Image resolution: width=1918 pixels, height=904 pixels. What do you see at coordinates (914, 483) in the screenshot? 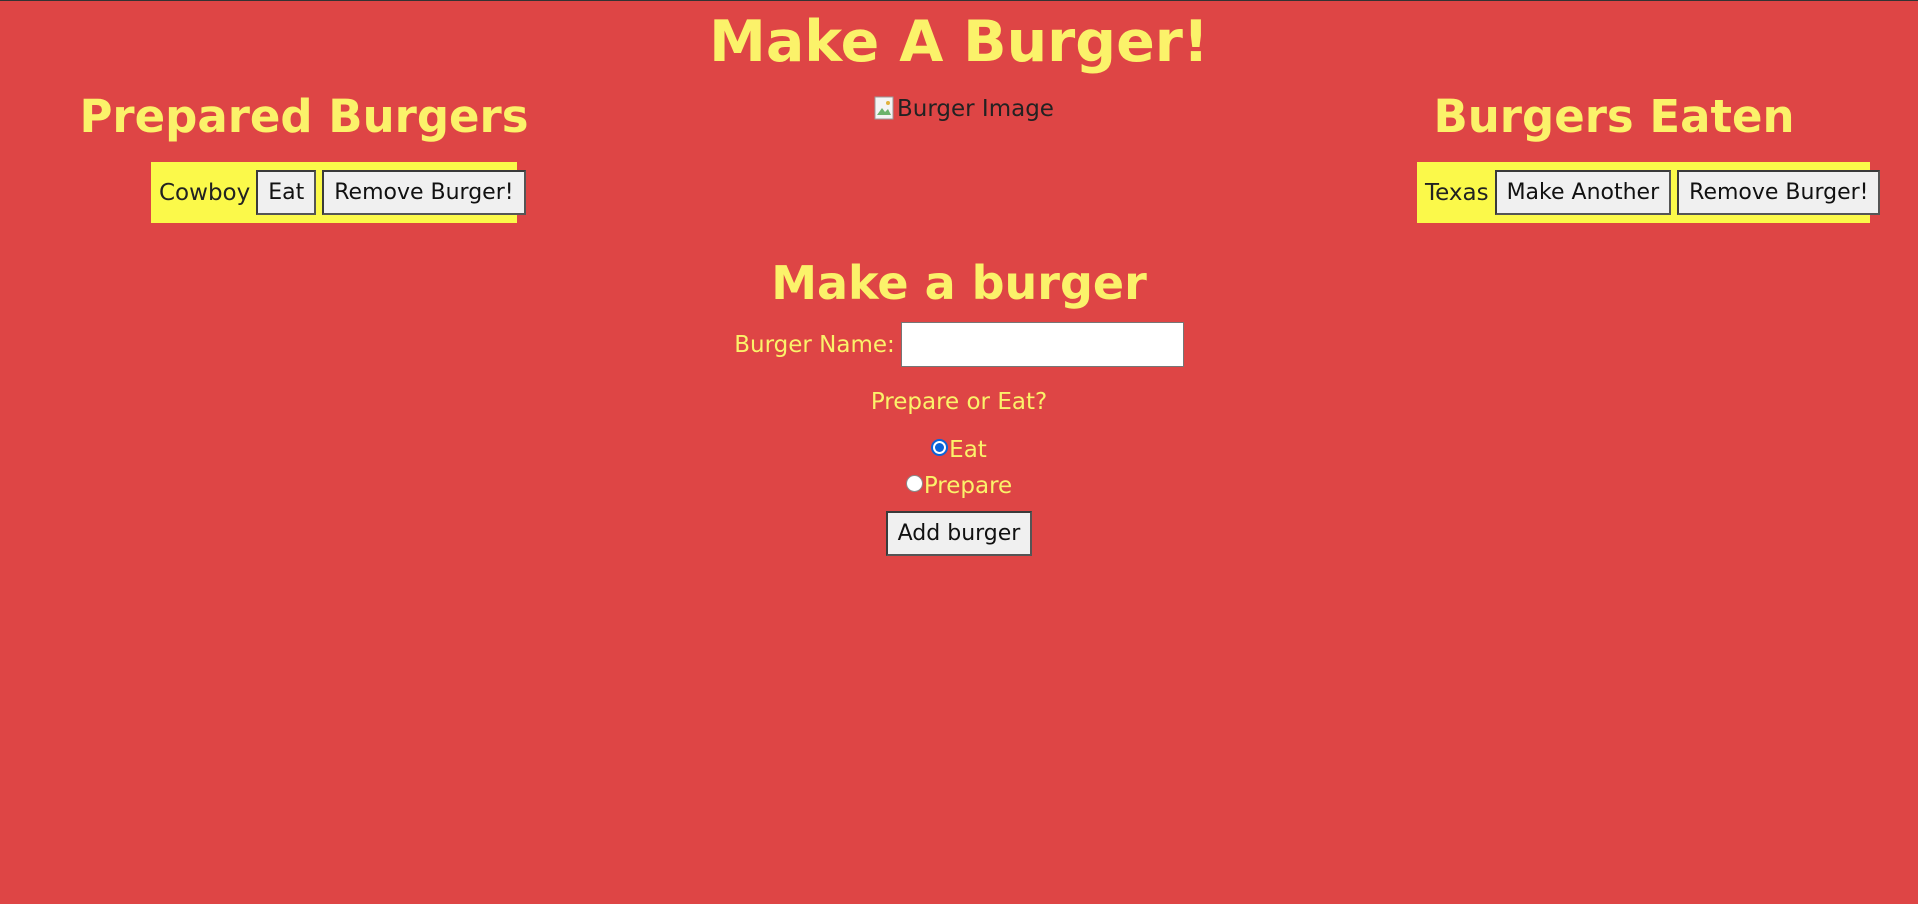
I see `prepare-radio` at bounding box center [914, 483].